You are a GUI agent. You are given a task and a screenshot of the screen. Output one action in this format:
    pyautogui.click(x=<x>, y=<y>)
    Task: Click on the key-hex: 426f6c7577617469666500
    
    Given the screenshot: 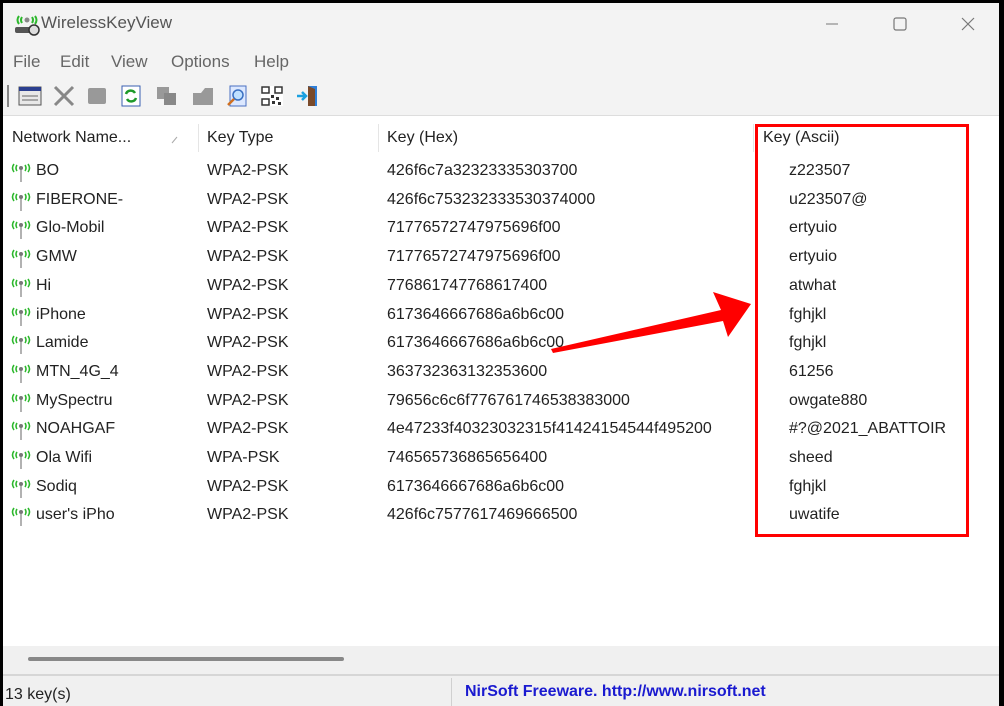 What is the action you would take?
    pyautogui.click(x=482, y=515)
    